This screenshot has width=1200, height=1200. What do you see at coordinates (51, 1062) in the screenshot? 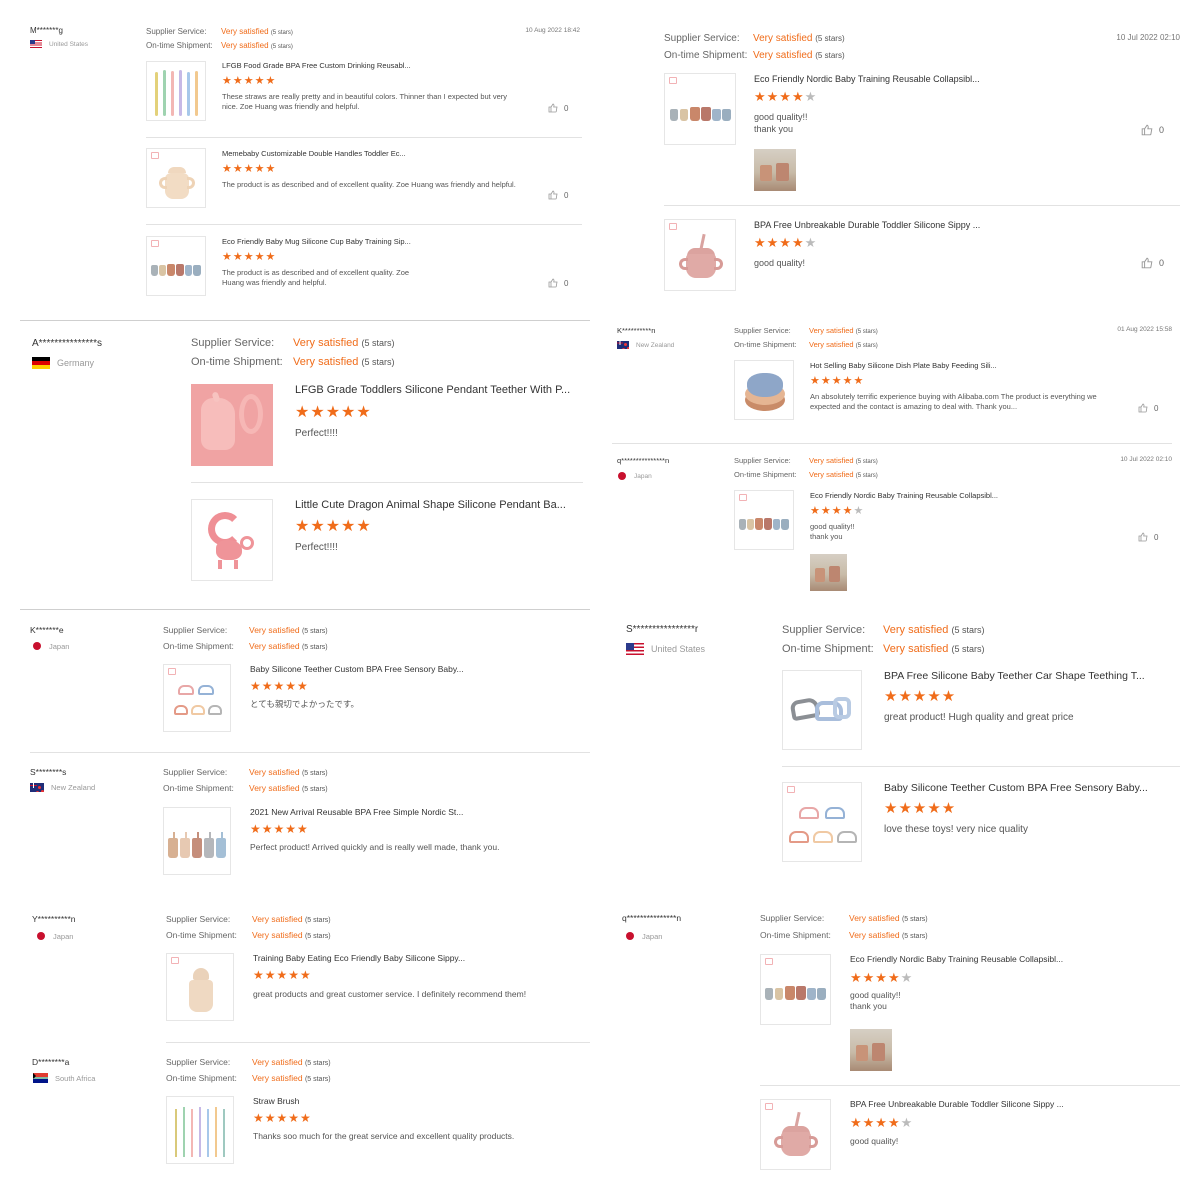
I see `reviewer-name: D********a` at bounding box center [51, 1062].